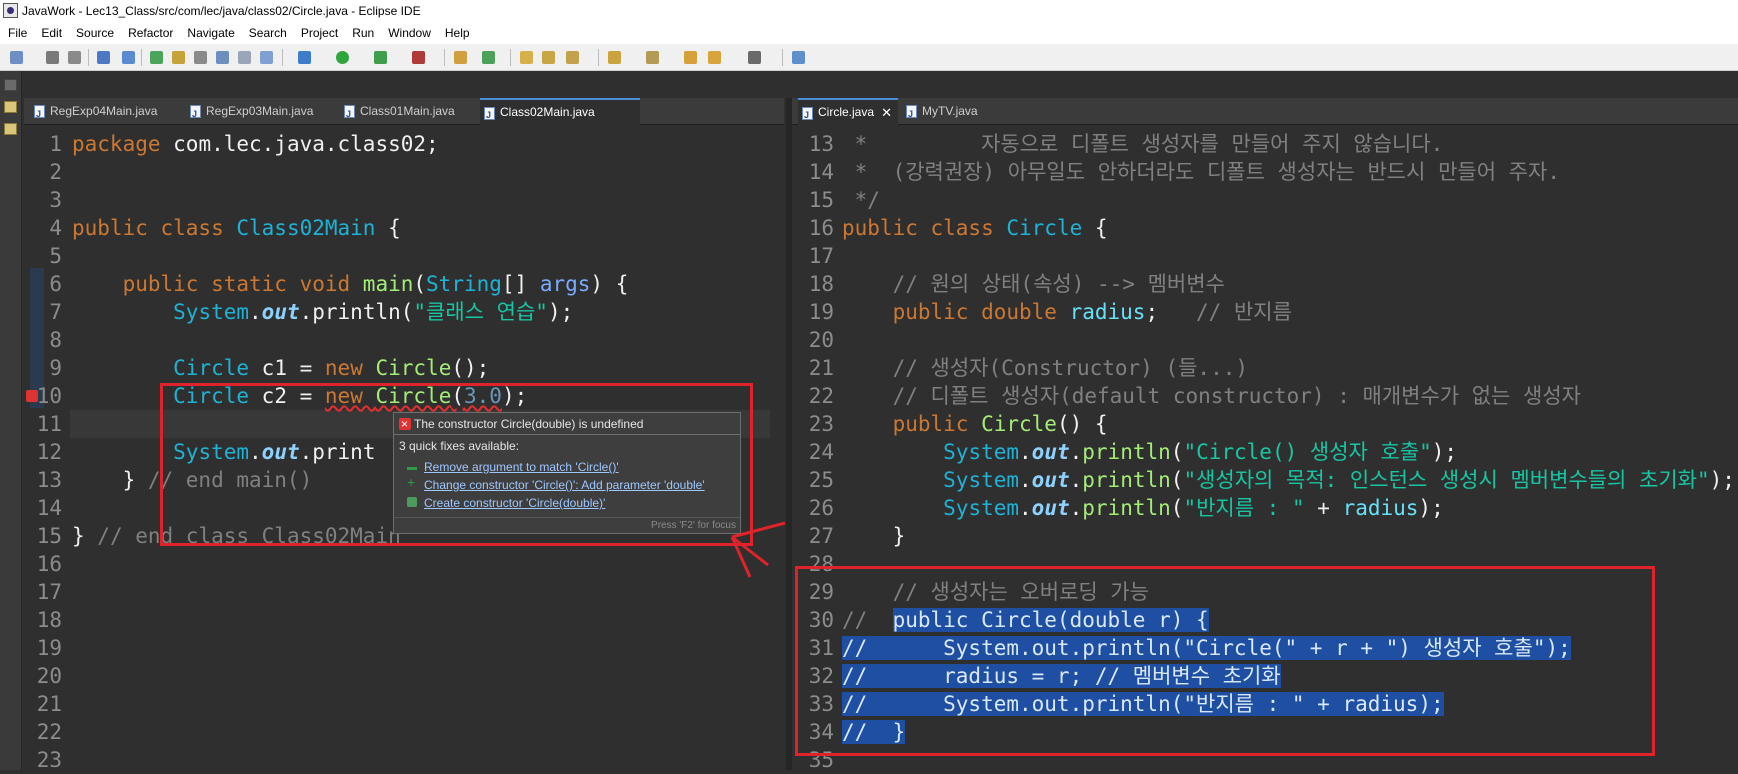  I want to click on error-marker-icon, so click(32, 396).